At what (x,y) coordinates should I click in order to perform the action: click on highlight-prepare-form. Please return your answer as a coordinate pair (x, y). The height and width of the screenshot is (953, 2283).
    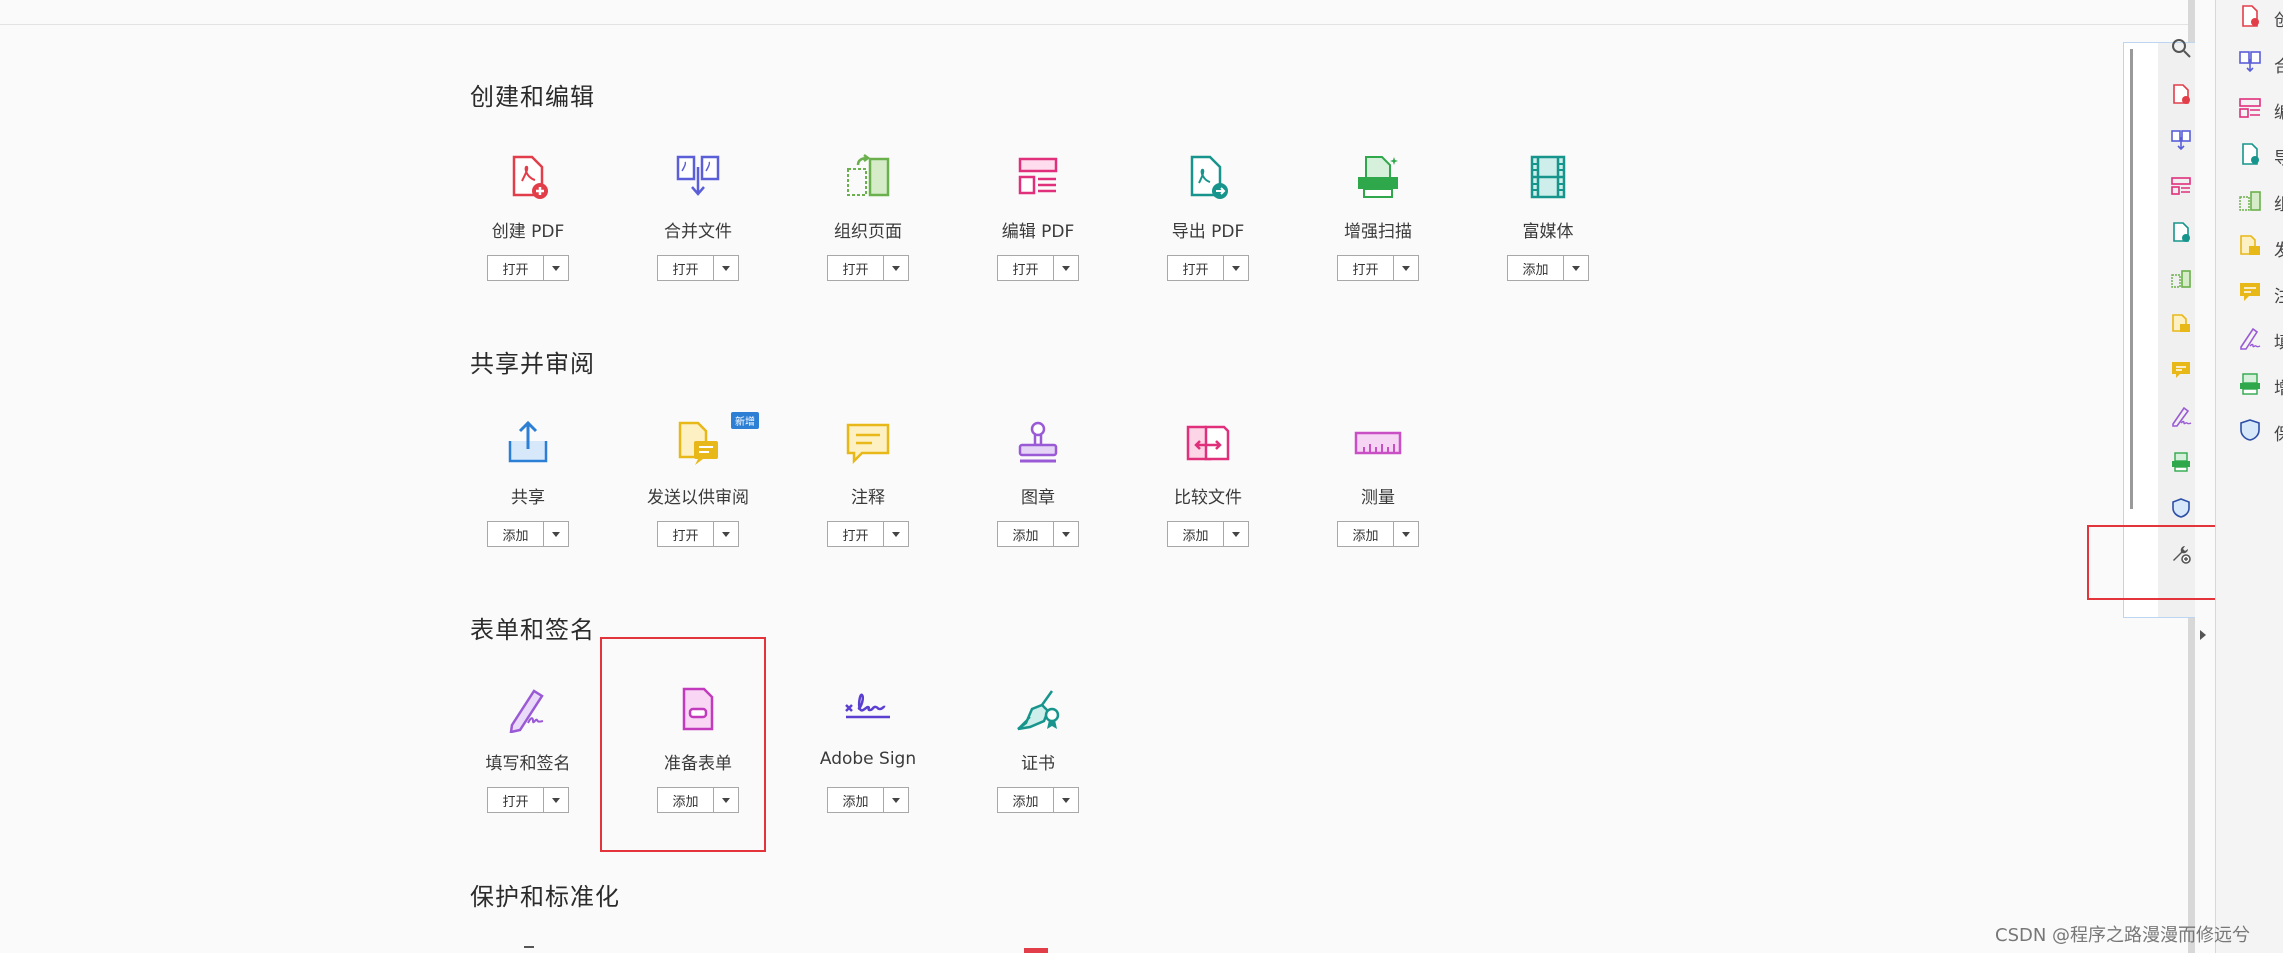
    Looking at the image, I should click on (683, 744).